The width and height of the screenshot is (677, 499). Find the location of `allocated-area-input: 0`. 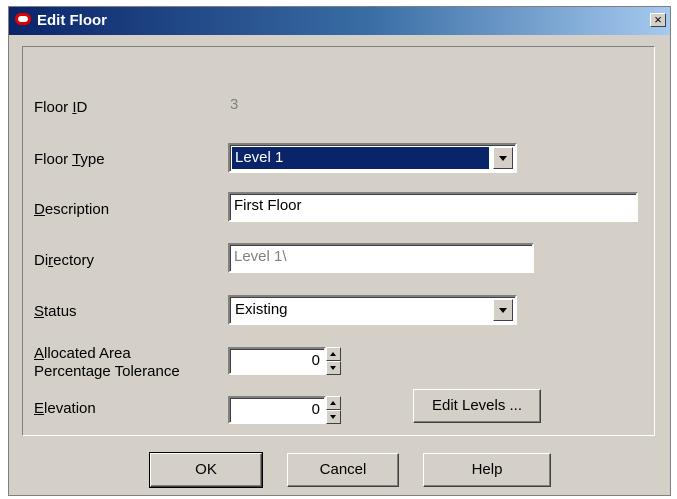

allocated-area-input: 0 is located at coordinates (277, 361).